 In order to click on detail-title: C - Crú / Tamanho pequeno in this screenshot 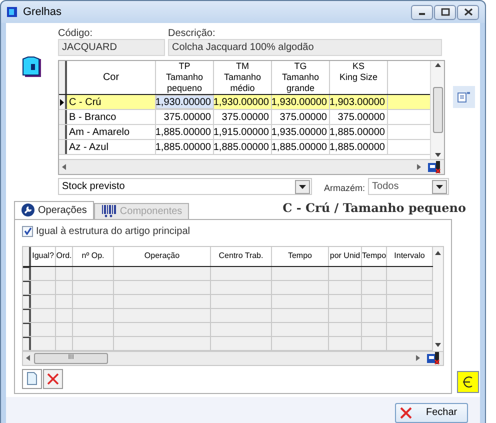, I will do `click(374, 208)`.